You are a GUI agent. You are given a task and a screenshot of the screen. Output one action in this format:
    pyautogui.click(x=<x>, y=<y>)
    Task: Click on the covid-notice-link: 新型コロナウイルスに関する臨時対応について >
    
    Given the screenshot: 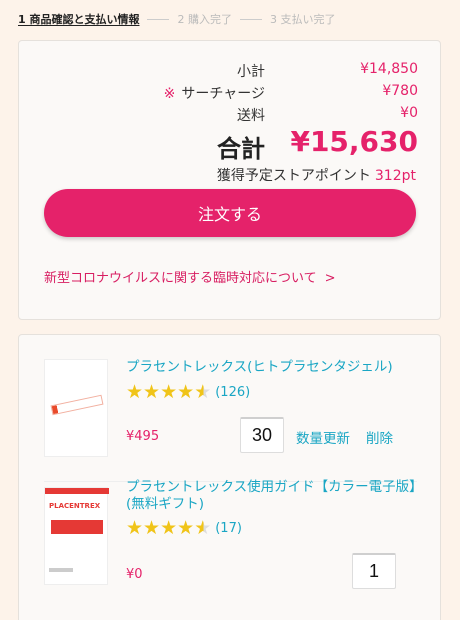 What is the action you would take?
    pyautogui.click(x=190, y=276)
    